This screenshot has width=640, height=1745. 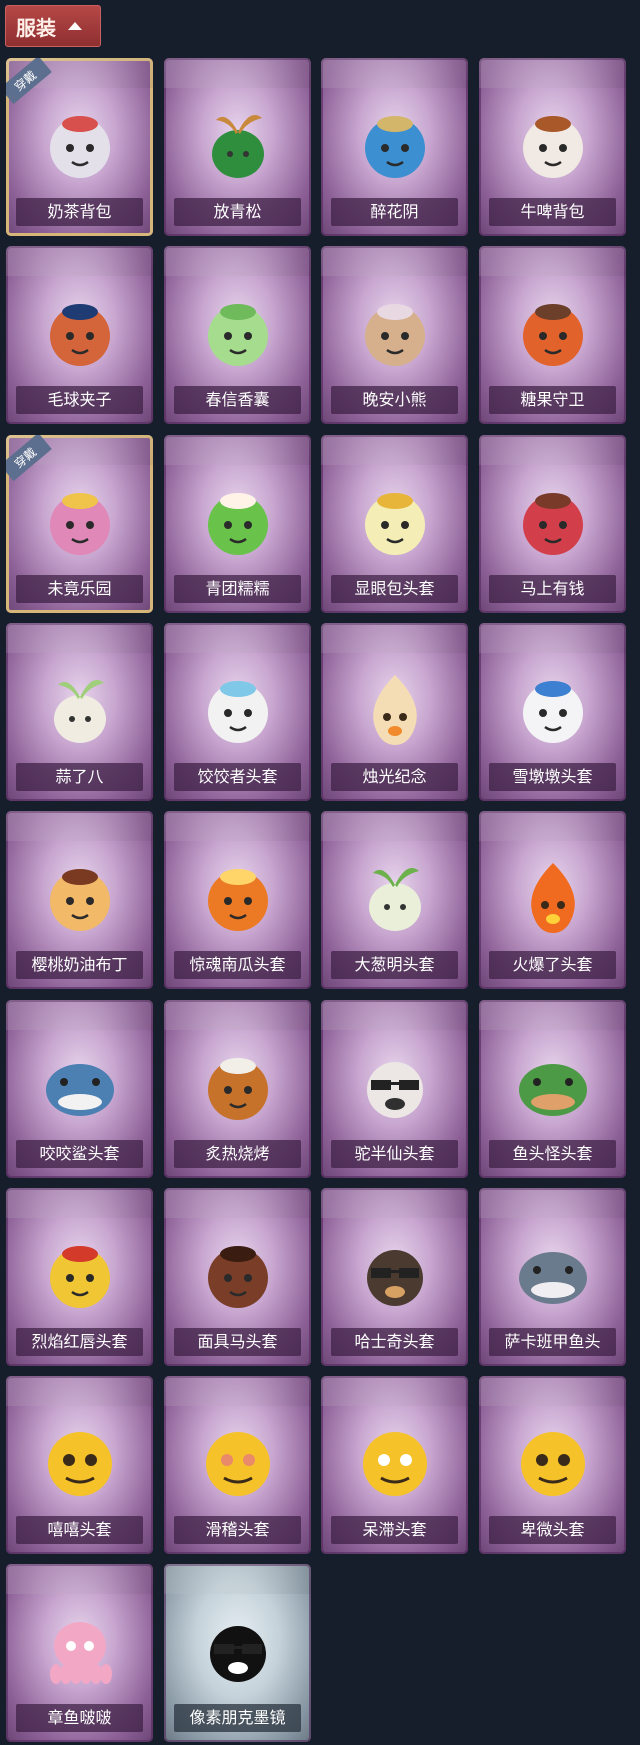 I want to click on costume-card: 驼半仙头套, so click(x=394, y=1089).